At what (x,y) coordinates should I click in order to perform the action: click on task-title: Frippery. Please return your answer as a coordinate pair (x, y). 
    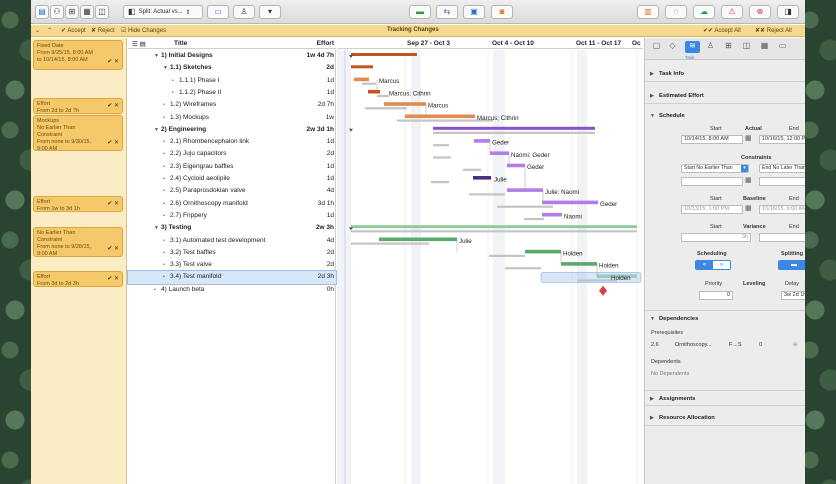
    Looking at the image, I should click on (195, 215).